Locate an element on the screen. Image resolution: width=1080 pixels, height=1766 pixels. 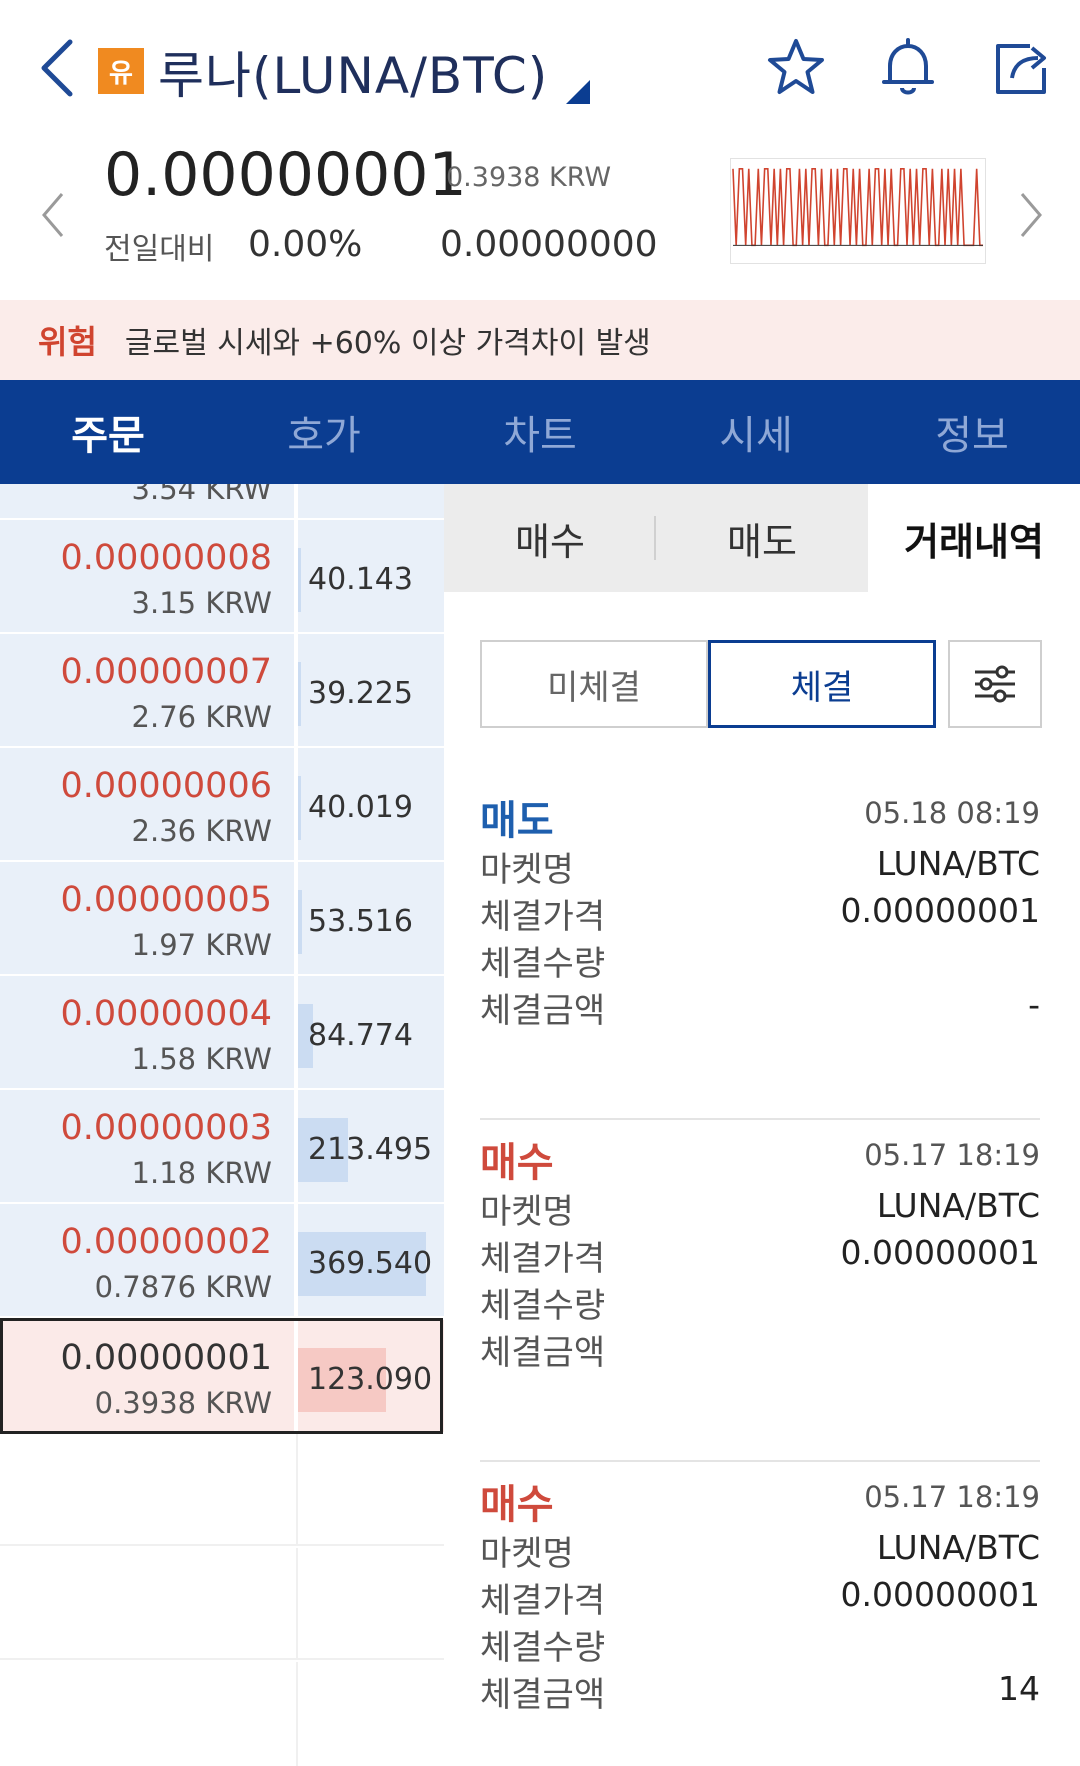
orderbook-qty: 40.143 is located at coordinates (360, 579).